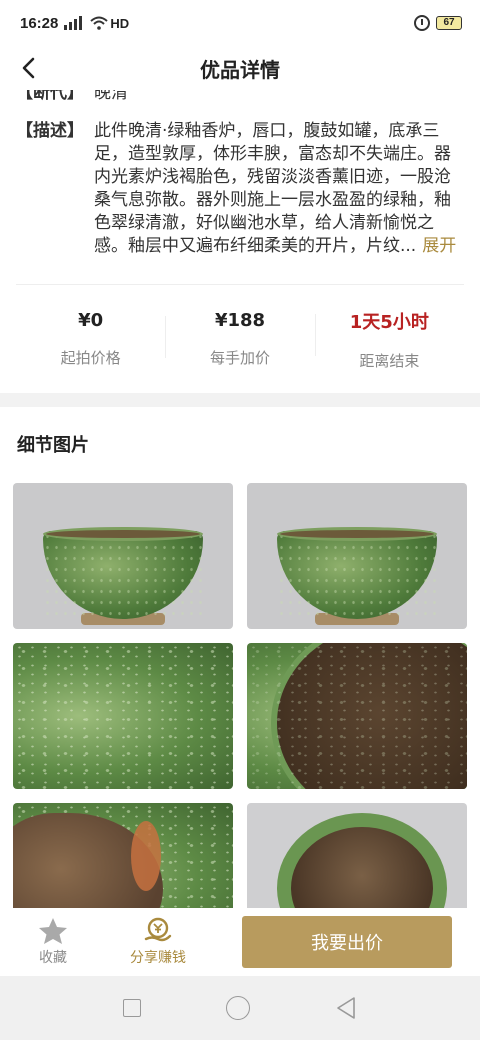 This screenshot has width=480, height=1040. I want to click on section-divider, so click(240, 400).